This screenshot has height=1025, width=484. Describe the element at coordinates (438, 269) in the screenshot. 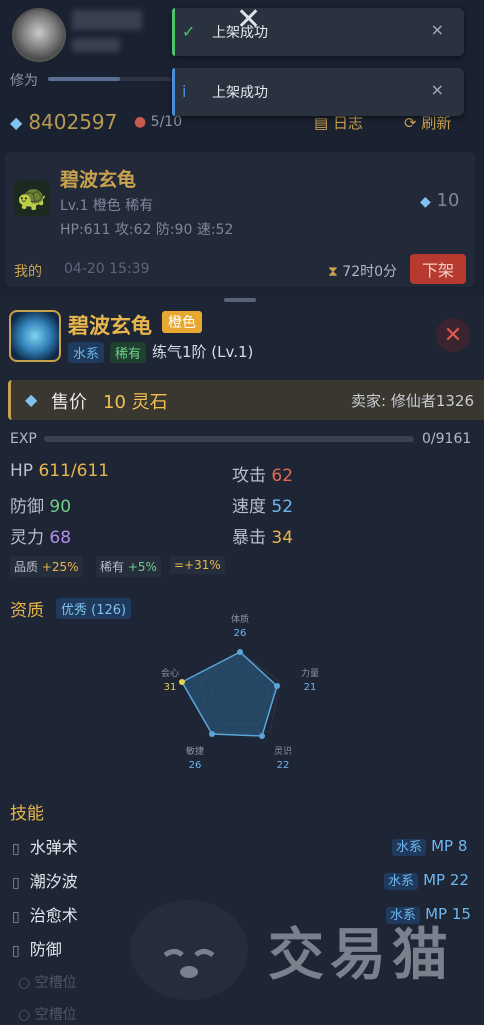

I see `delist-button: 下架` at that location.